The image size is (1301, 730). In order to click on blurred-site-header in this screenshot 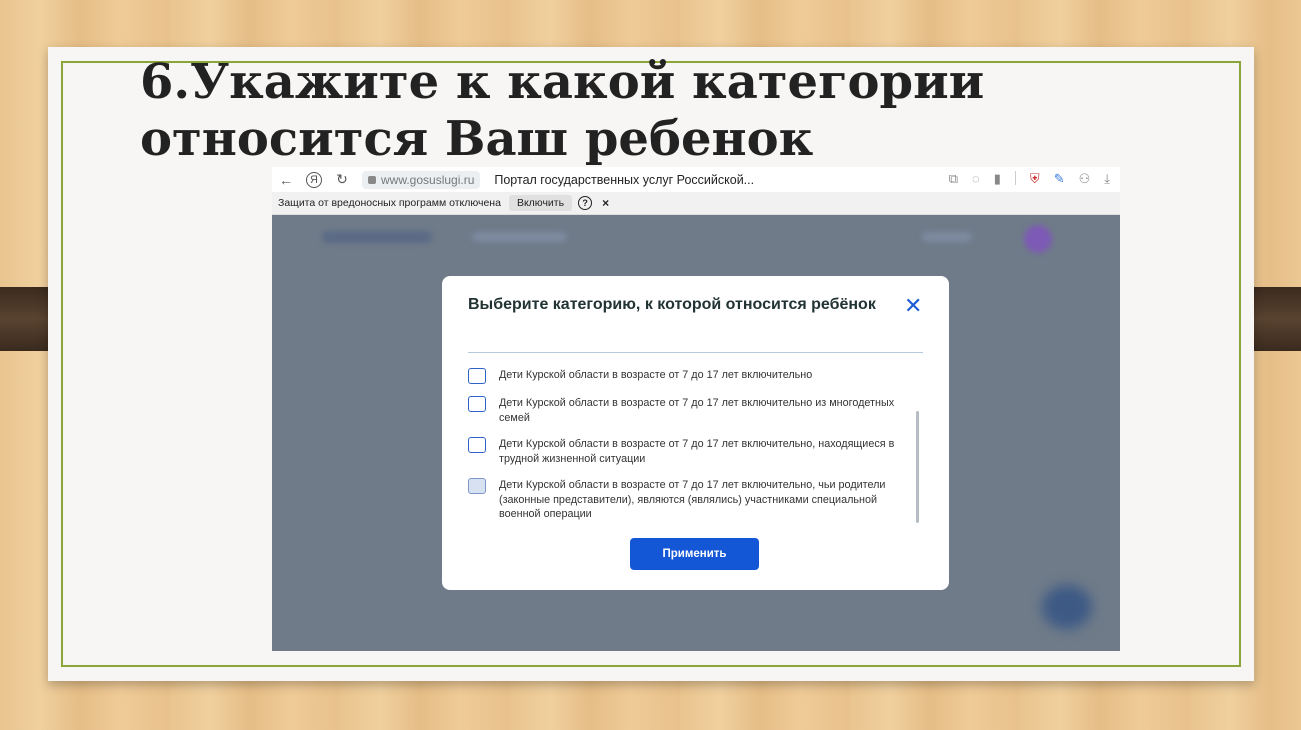, I will do `click(692, 239)`.